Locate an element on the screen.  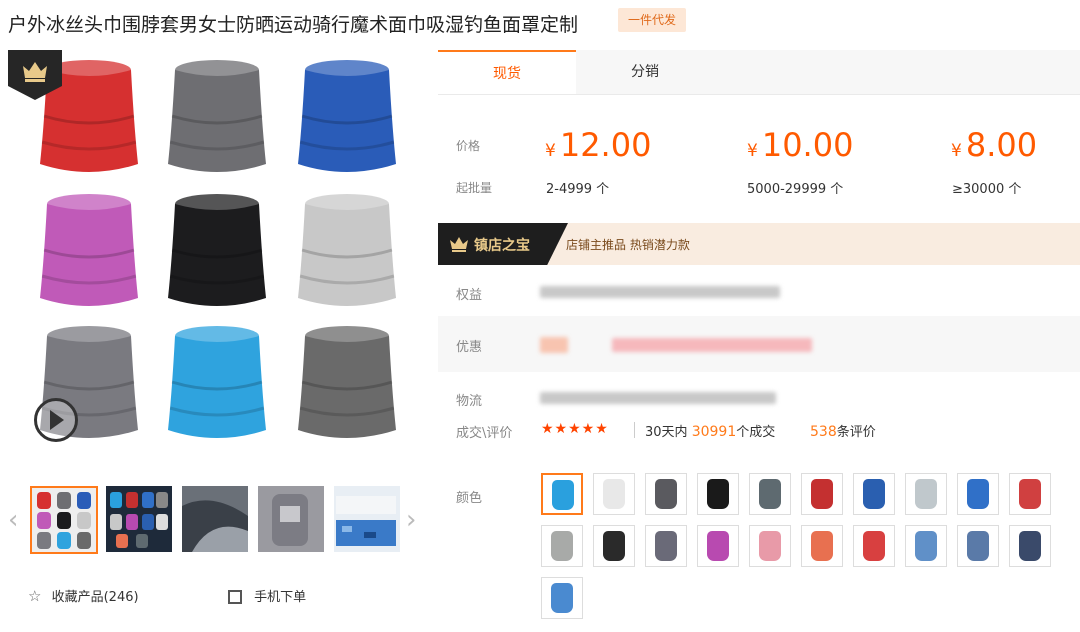
play-video-icon is located at coordinates (56, 420).